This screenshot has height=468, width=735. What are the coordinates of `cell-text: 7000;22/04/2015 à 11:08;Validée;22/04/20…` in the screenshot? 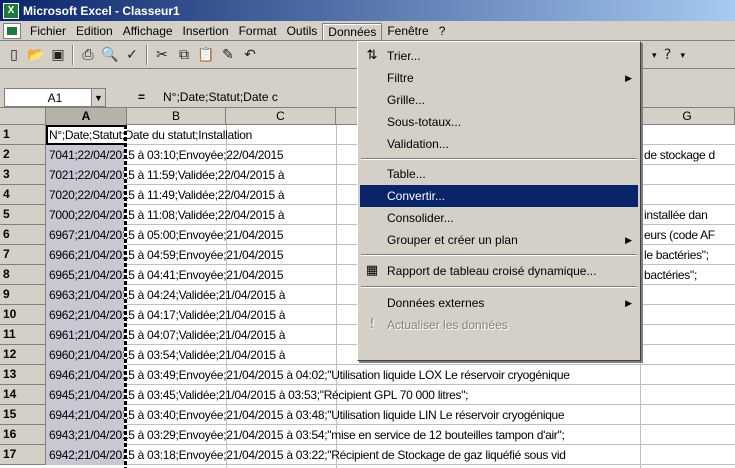 It's located at (167, 215).